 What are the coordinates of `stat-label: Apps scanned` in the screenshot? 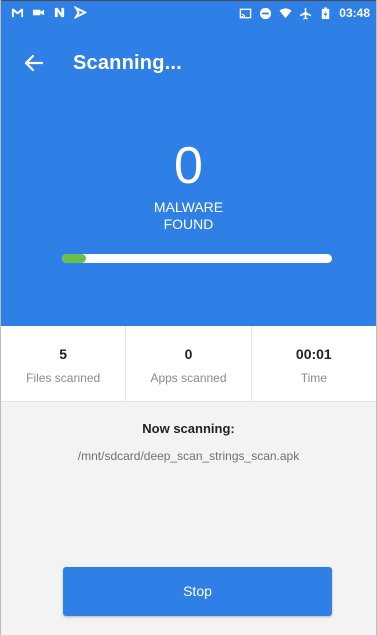 It's located at (188, 378).